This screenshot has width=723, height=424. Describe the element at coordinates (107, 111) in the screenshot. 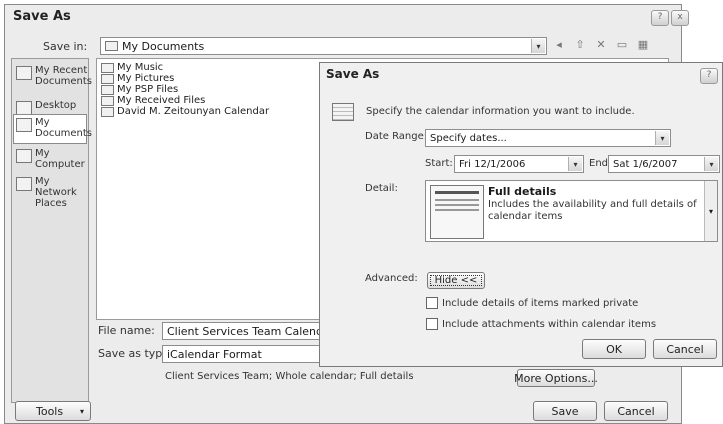

I see `calendar-folder-icon` at that location.